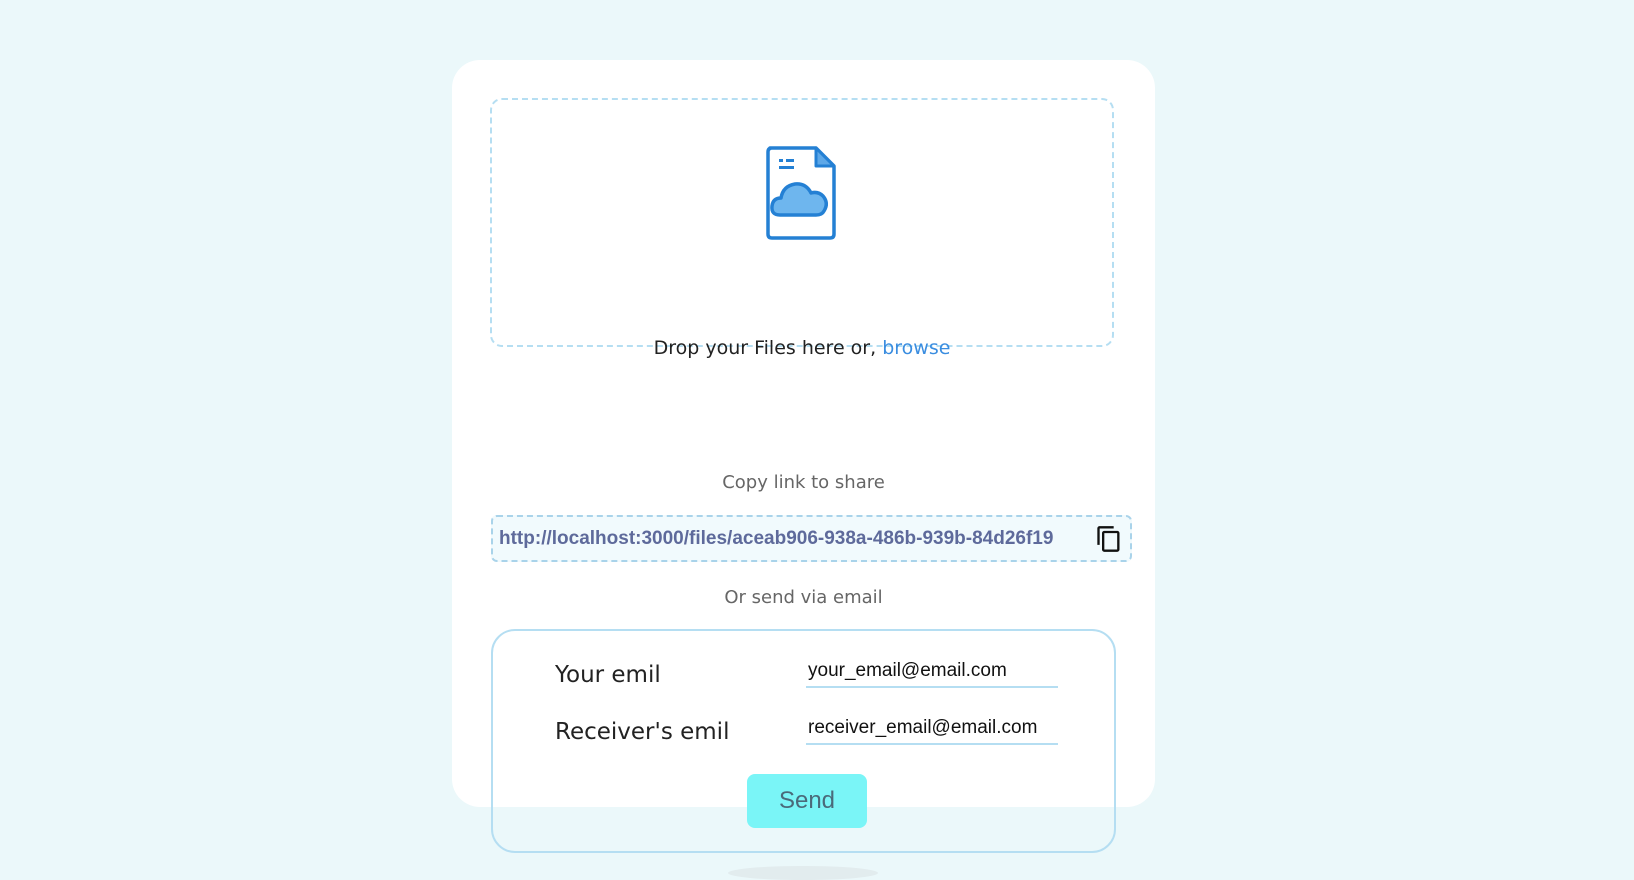 The image size is (1634, 880). I want to click on copy-link-title: Copy link to share, so click(803, 482).